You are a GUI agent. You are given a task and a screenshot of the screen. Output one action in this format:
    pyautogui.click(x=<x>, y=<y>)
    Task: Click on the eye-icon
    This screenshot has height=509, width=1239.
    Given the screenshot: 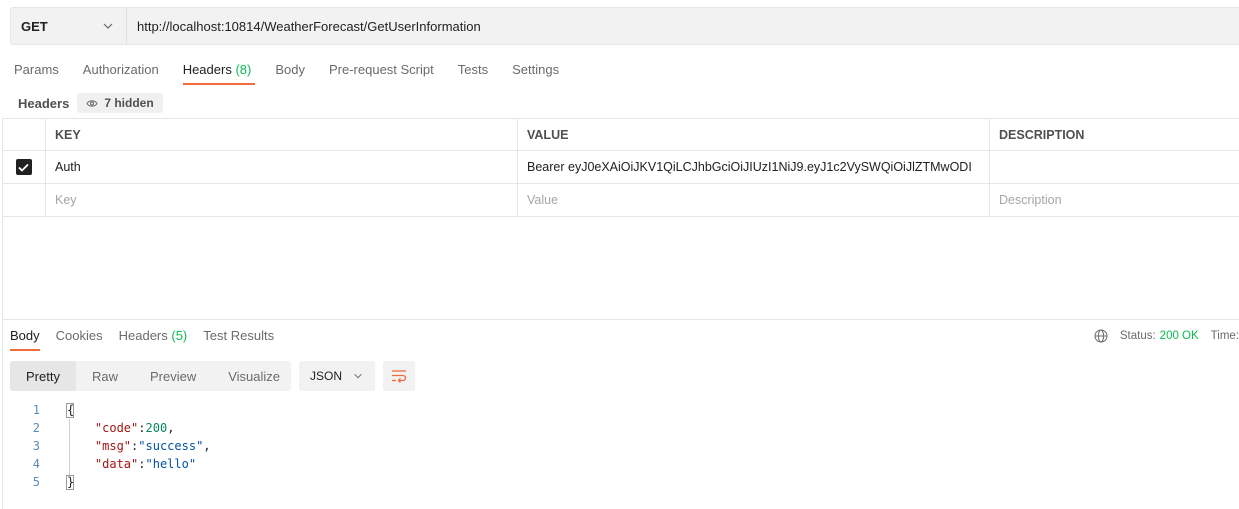 What is the action you would take?
    pyautogui.click(x=92, y=103)
    